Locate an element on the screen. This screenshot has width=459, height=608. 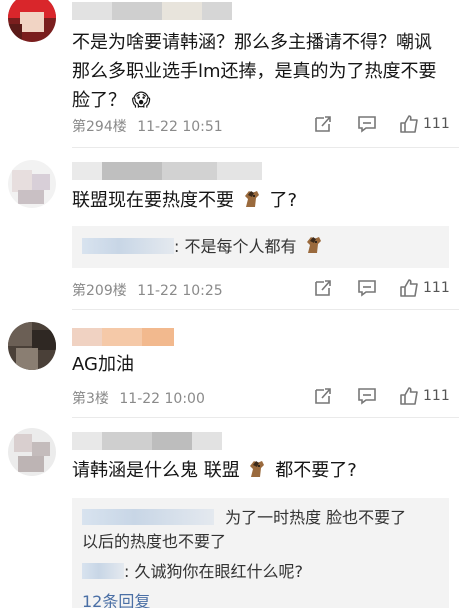
comment-meta: 第3楼 11-22 10:00 is located at coordinates (138, 398).